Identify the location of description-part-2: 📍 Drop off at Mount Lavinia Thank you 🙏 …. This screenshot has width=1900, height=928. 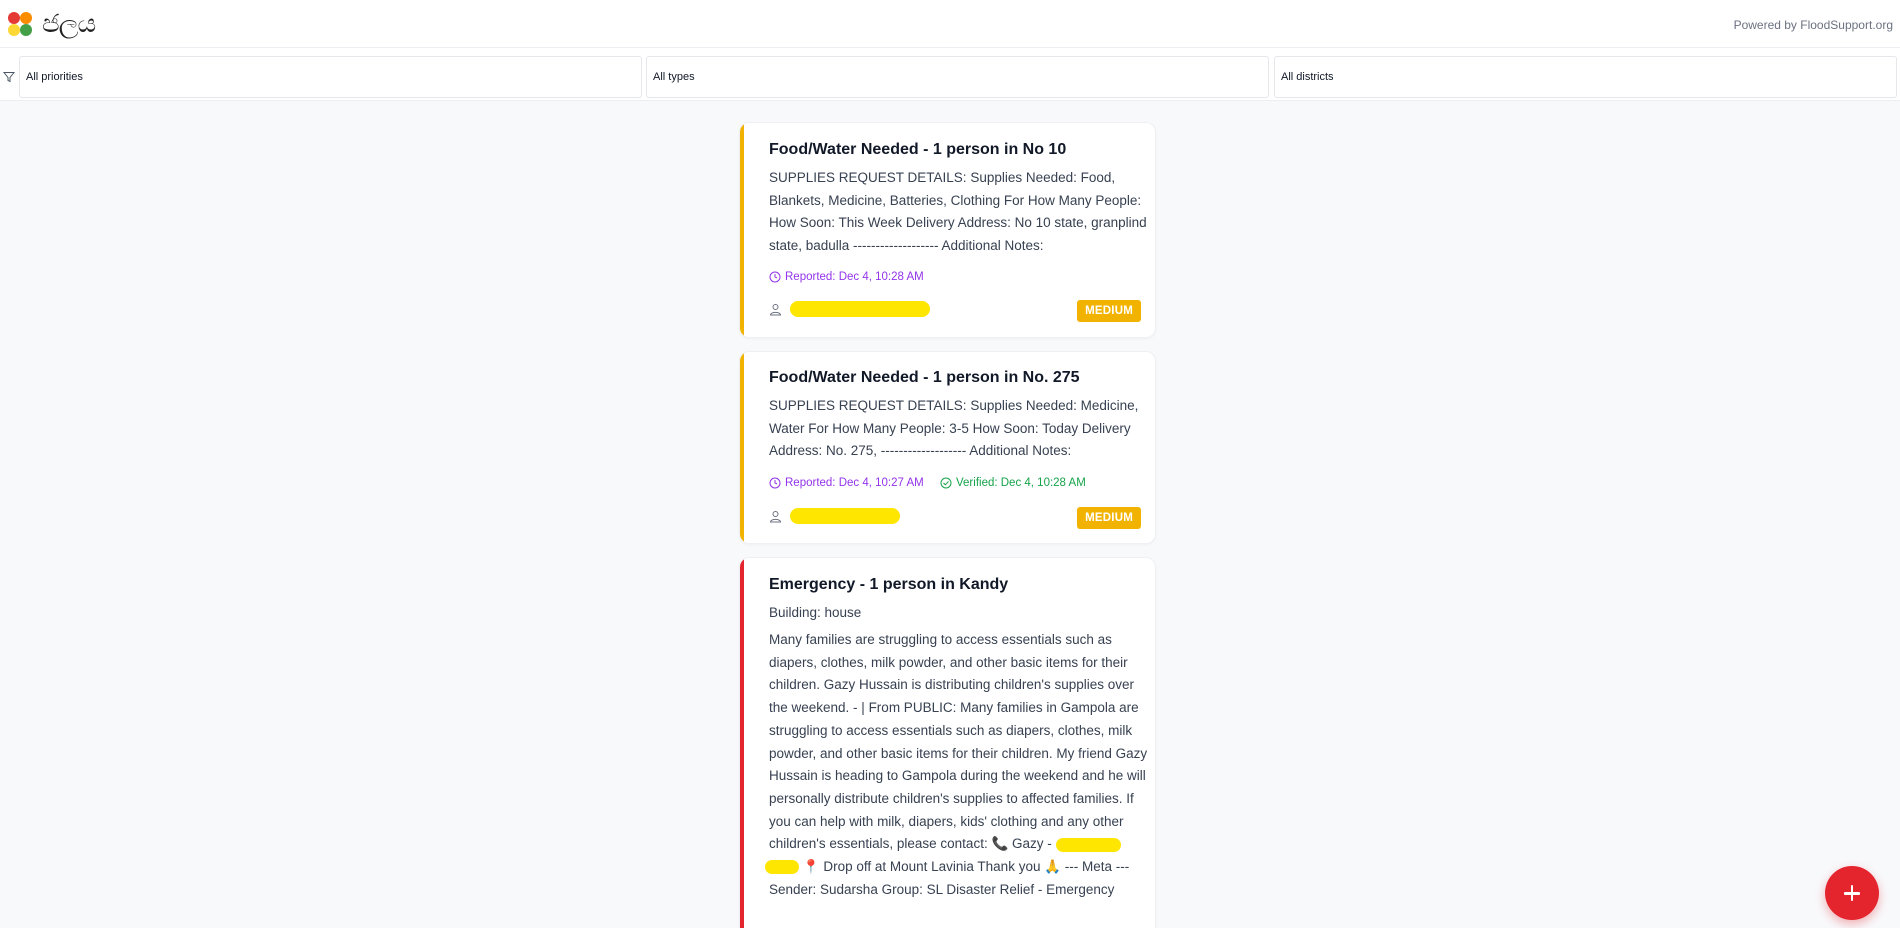
(949, 878).